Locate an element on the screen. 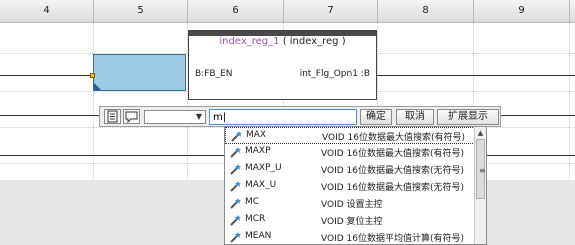 This screenshot has width=575, height=245. list-item: MEAN VOID 16位数据平均值计算(有符号) is located at coordinates (350, 236).